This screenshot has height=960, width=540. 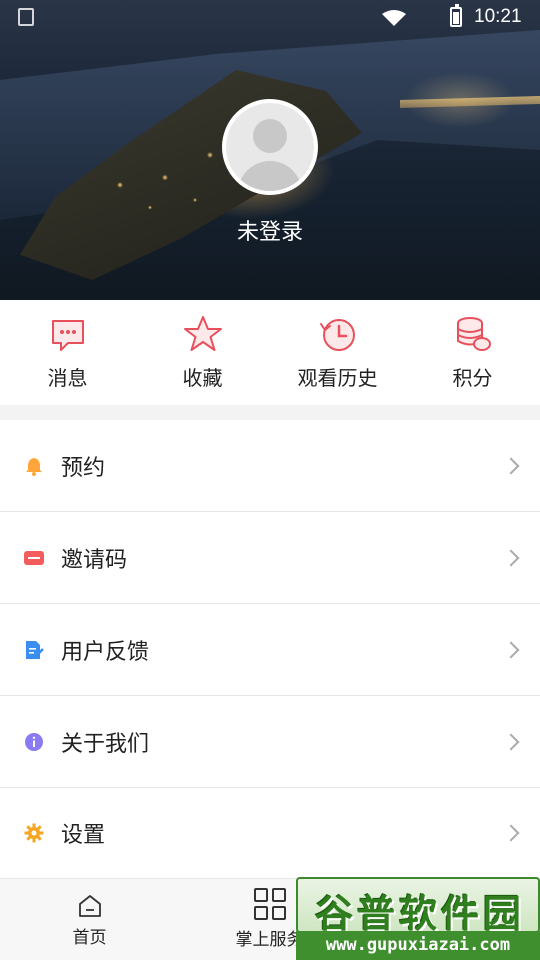 What do you see at coordinates (67, 335) in the screenshot?
I see `message-icon` at bounding box center [67, 335].